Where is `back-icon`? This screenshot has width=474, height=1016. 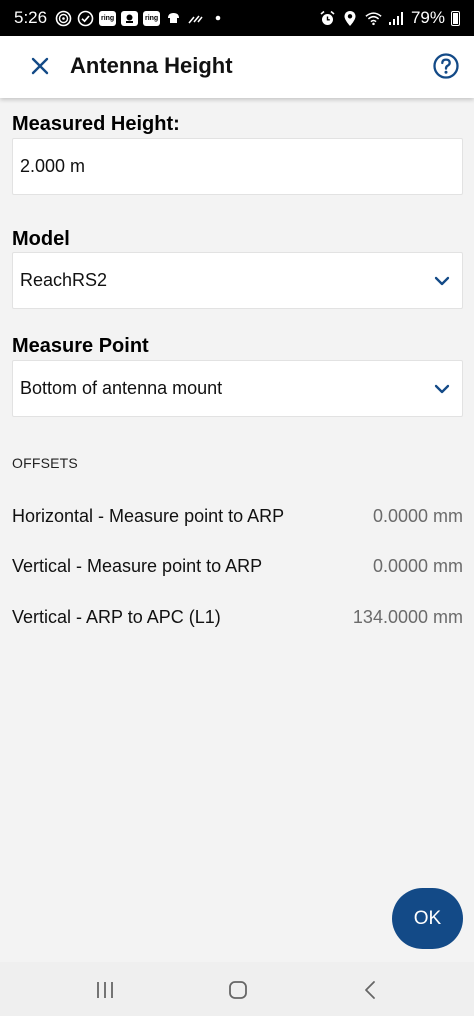
back-icon is located at coordinates (370, 990).